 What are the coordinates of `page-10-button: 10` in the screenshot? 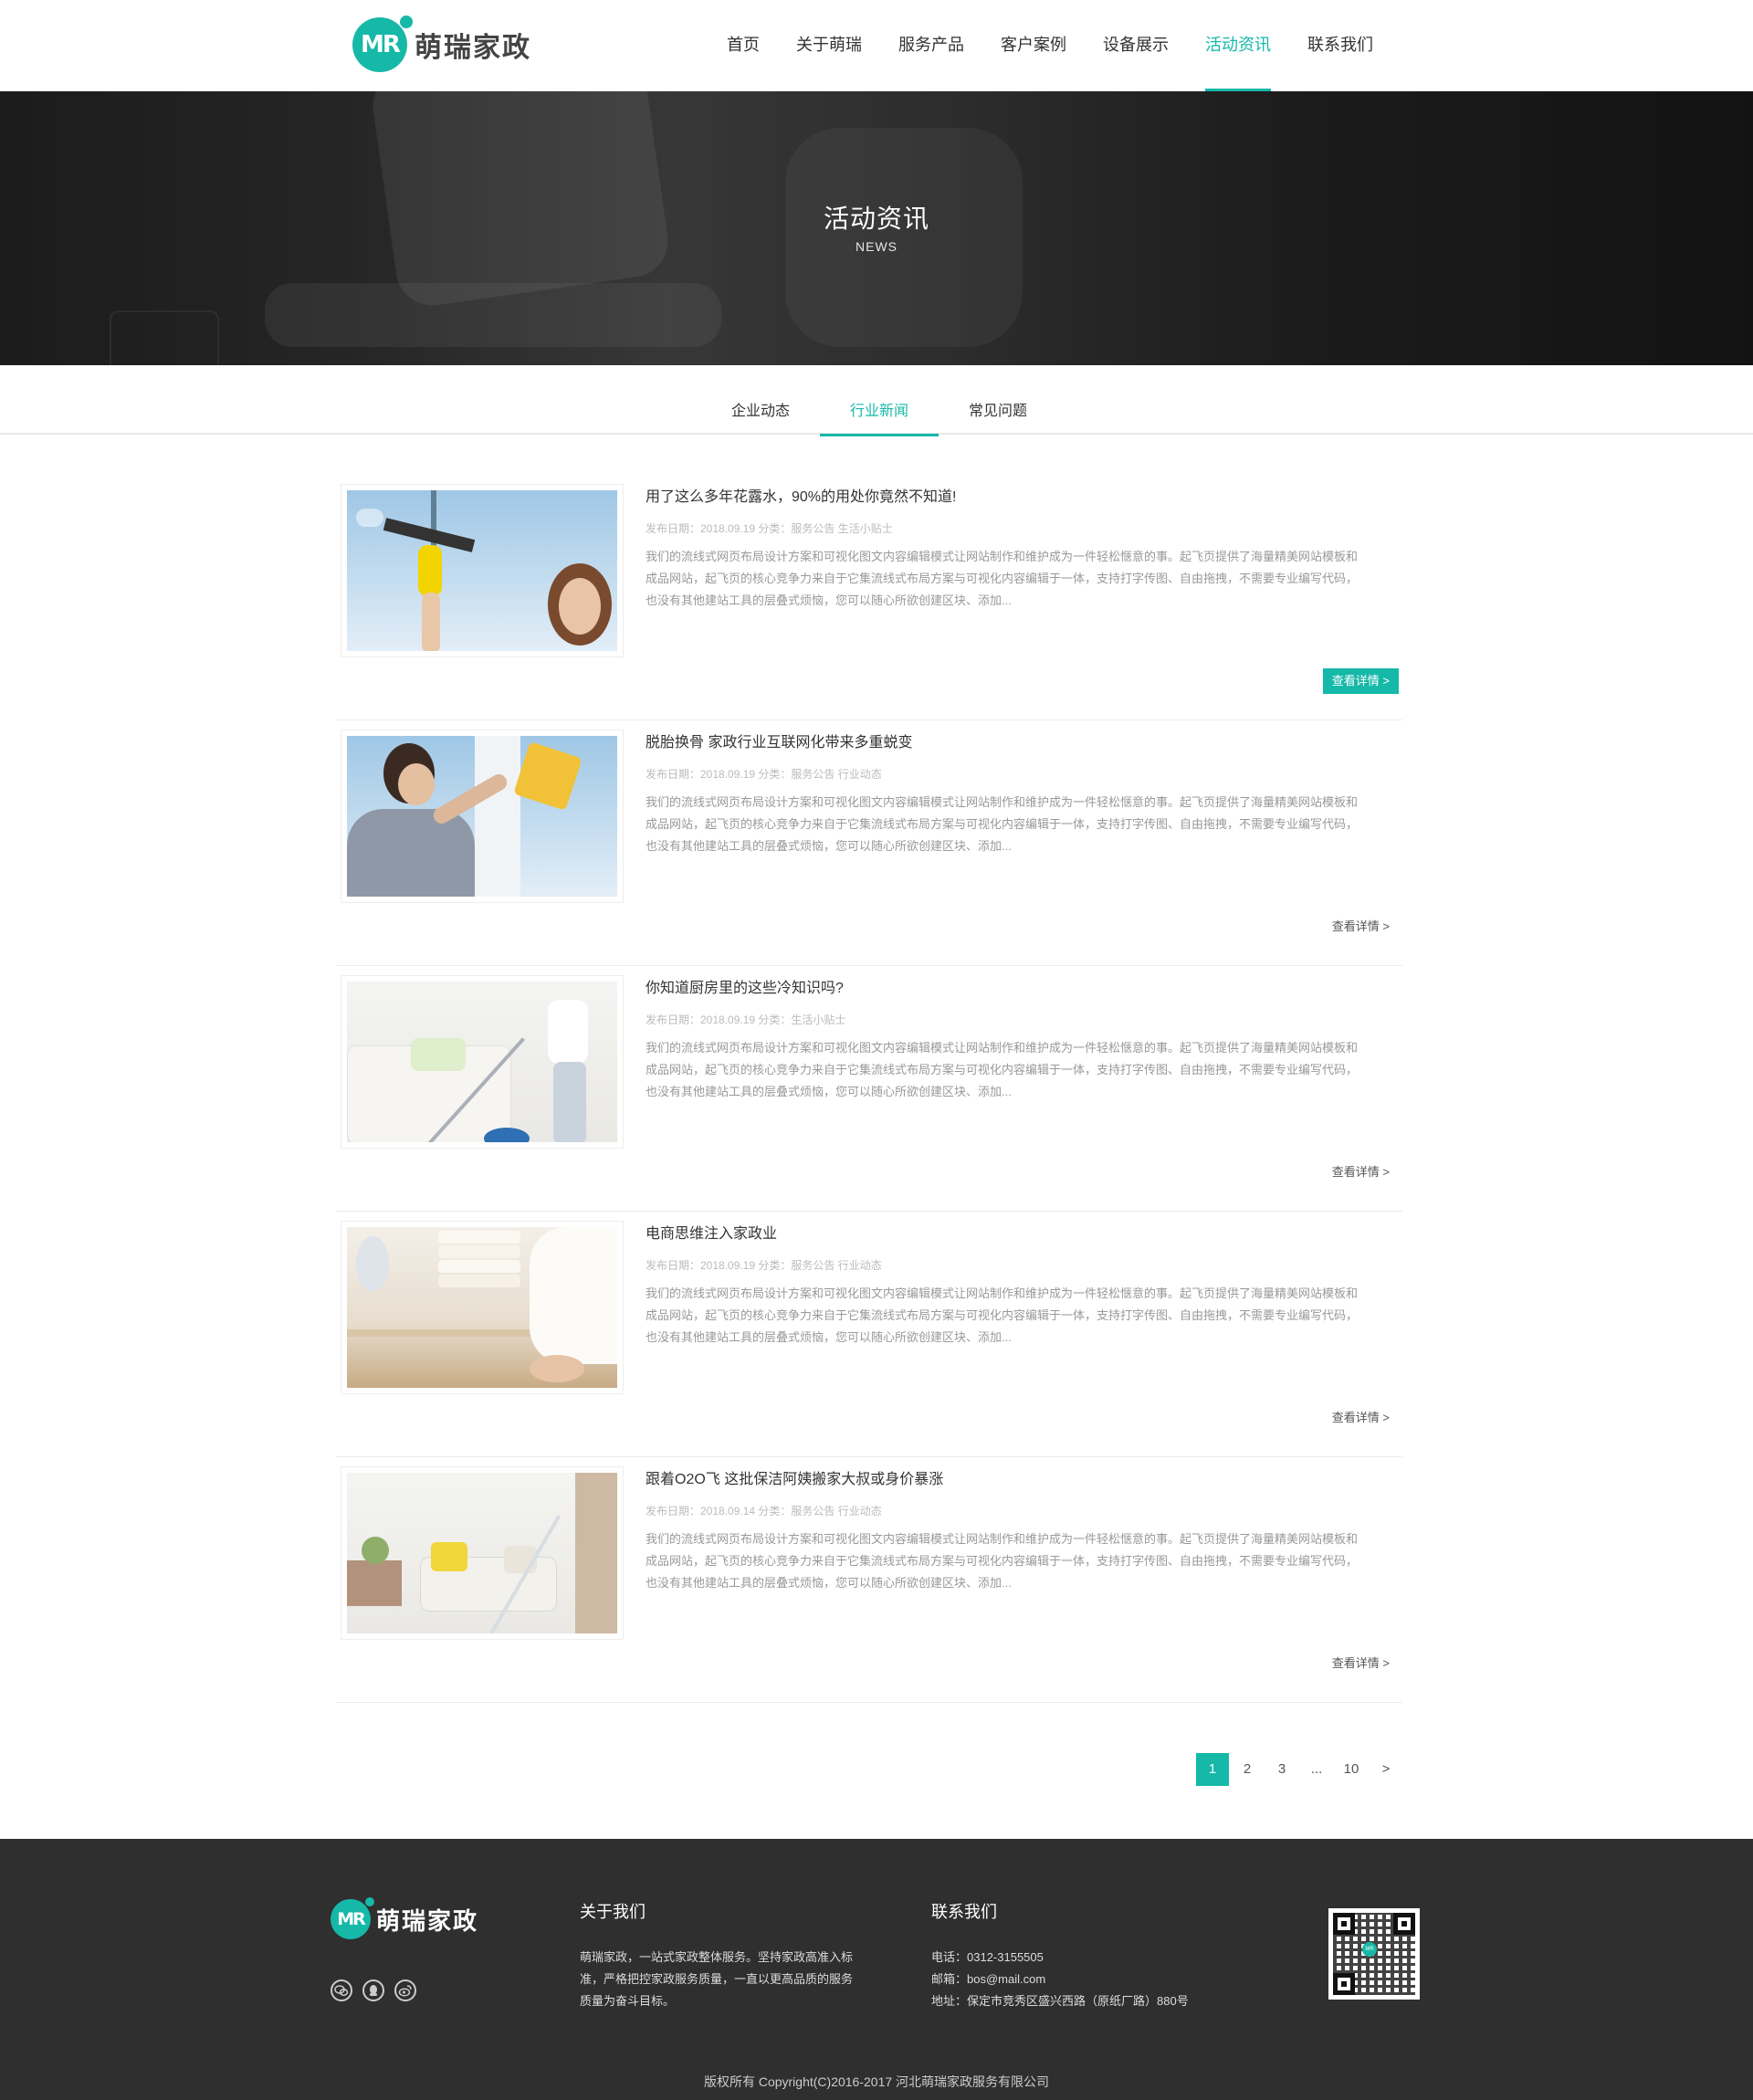 It's located at (1351, 1769).